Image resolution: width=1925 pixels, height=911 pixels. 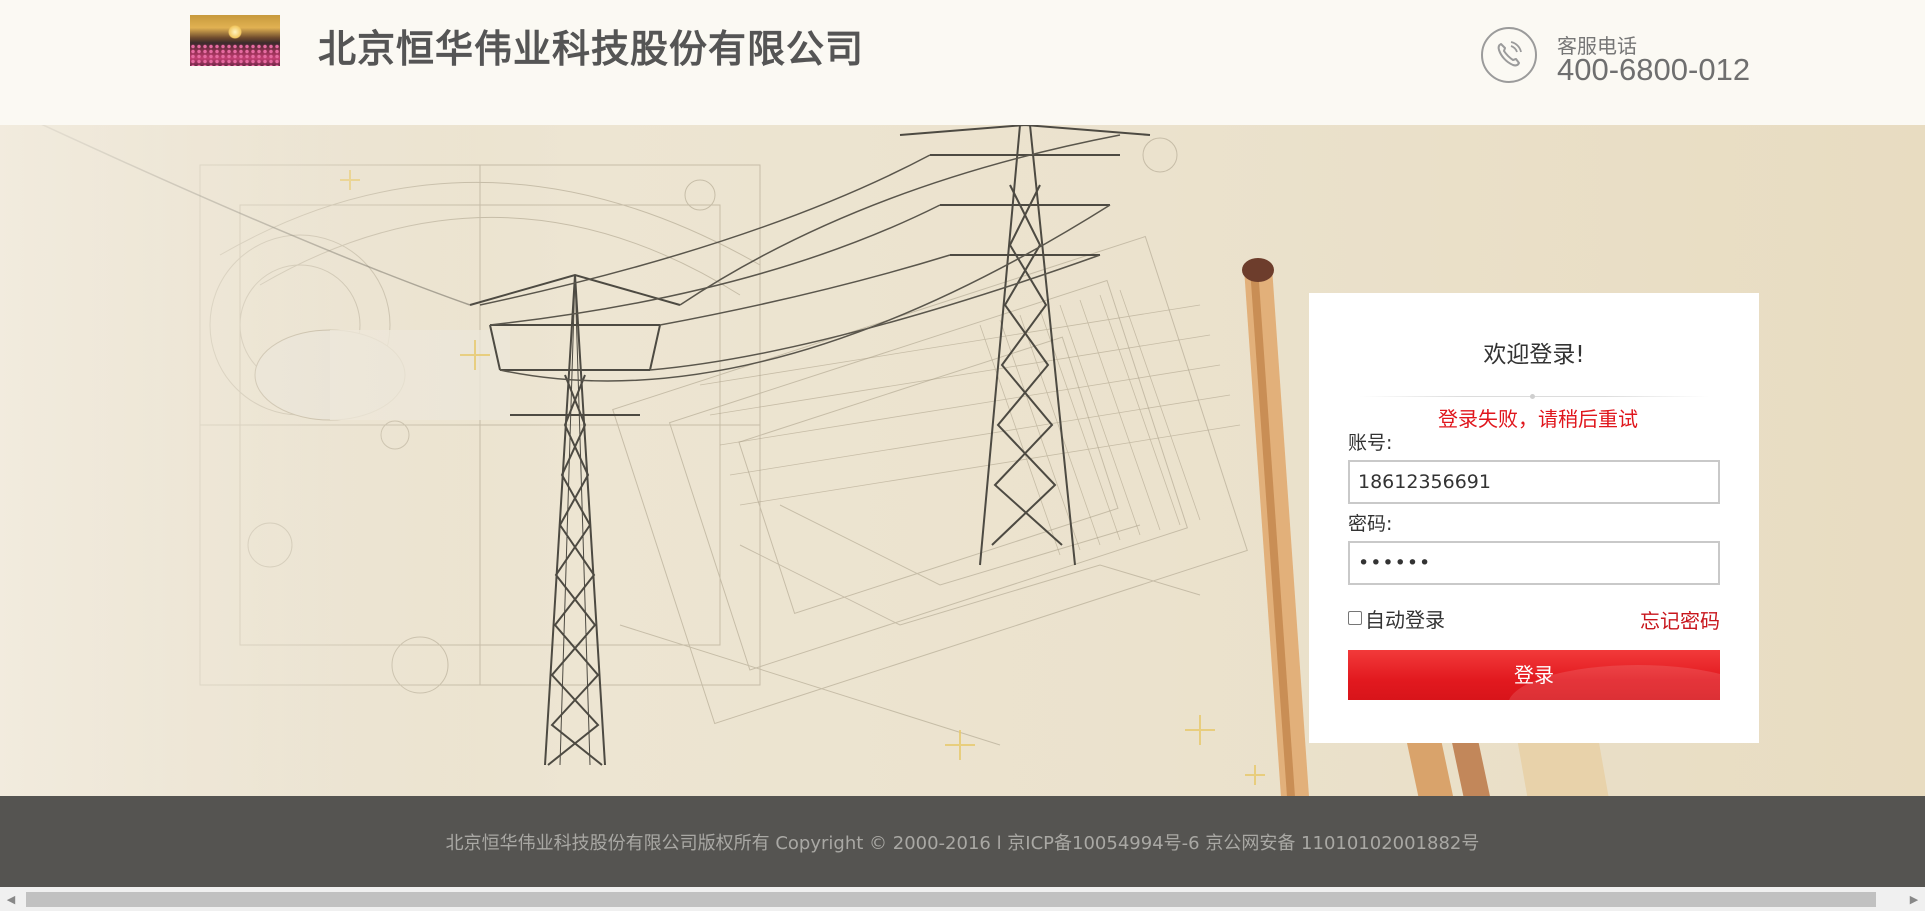 I want to click on password-input: ••••••, so click(x=1534, y=563).